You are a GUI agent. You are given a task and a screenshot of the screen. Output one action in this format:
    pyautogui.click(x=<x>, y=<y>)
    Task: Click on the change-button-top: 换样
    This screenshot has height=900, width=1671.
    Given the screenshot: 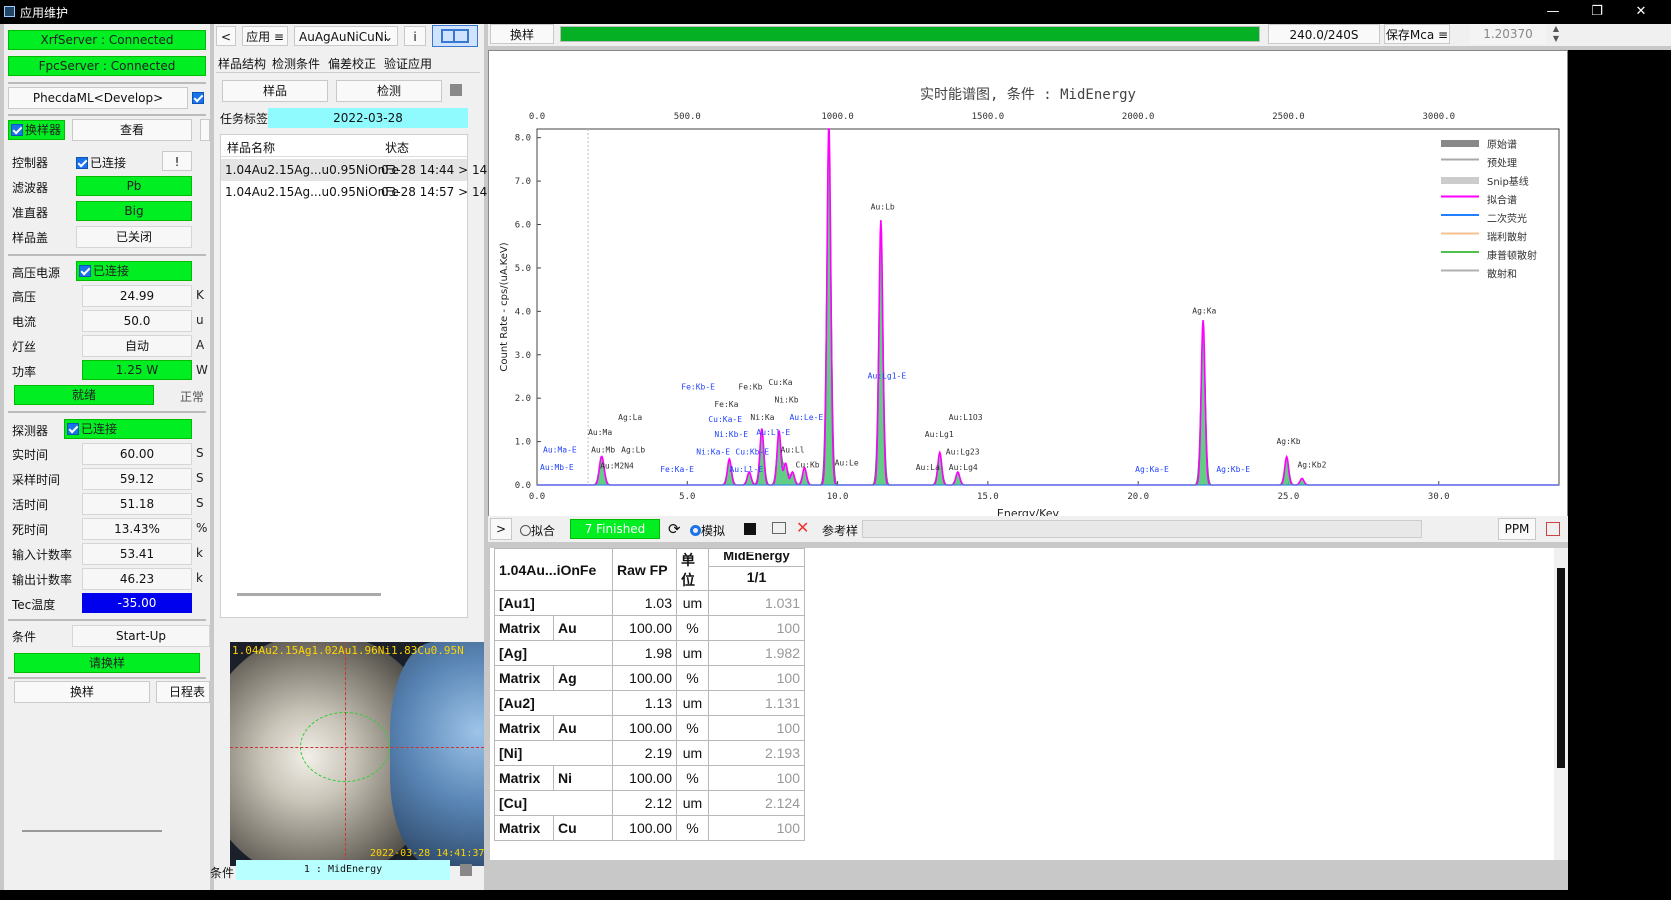 What is the action you would take?
    pyautogui.click(x=522, y=34)
    